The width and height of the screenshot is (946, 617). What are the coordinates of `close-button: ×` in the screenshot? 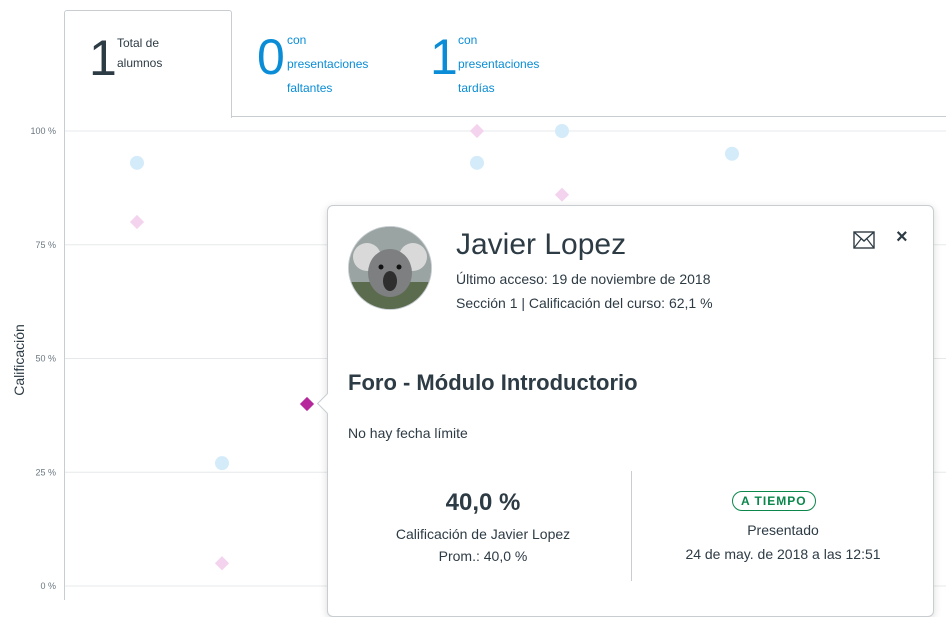 It's located at (902, 237).